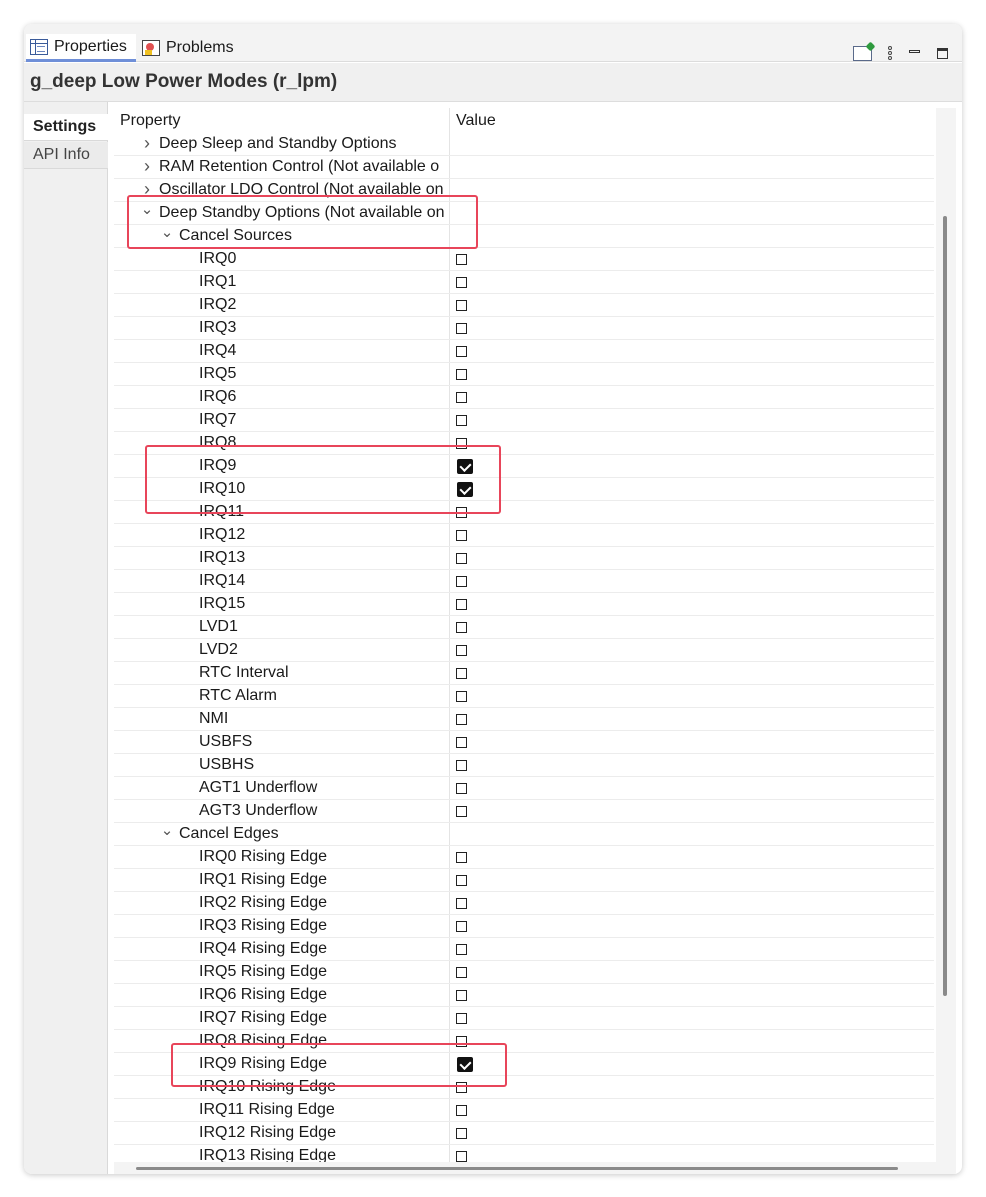 Image resolution: width=986 pixels, height=1197 pixels. I want to click on table-row: USBHS, so click(524, 765).